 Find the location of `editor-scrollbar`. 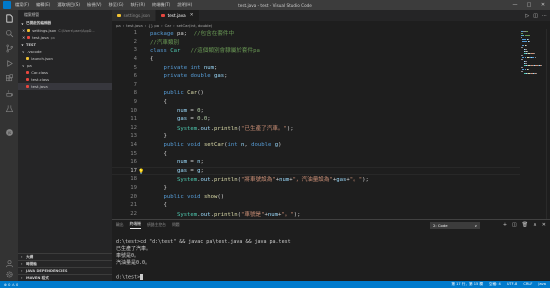

editor-scrollbar is located at coordinates (548, 124).